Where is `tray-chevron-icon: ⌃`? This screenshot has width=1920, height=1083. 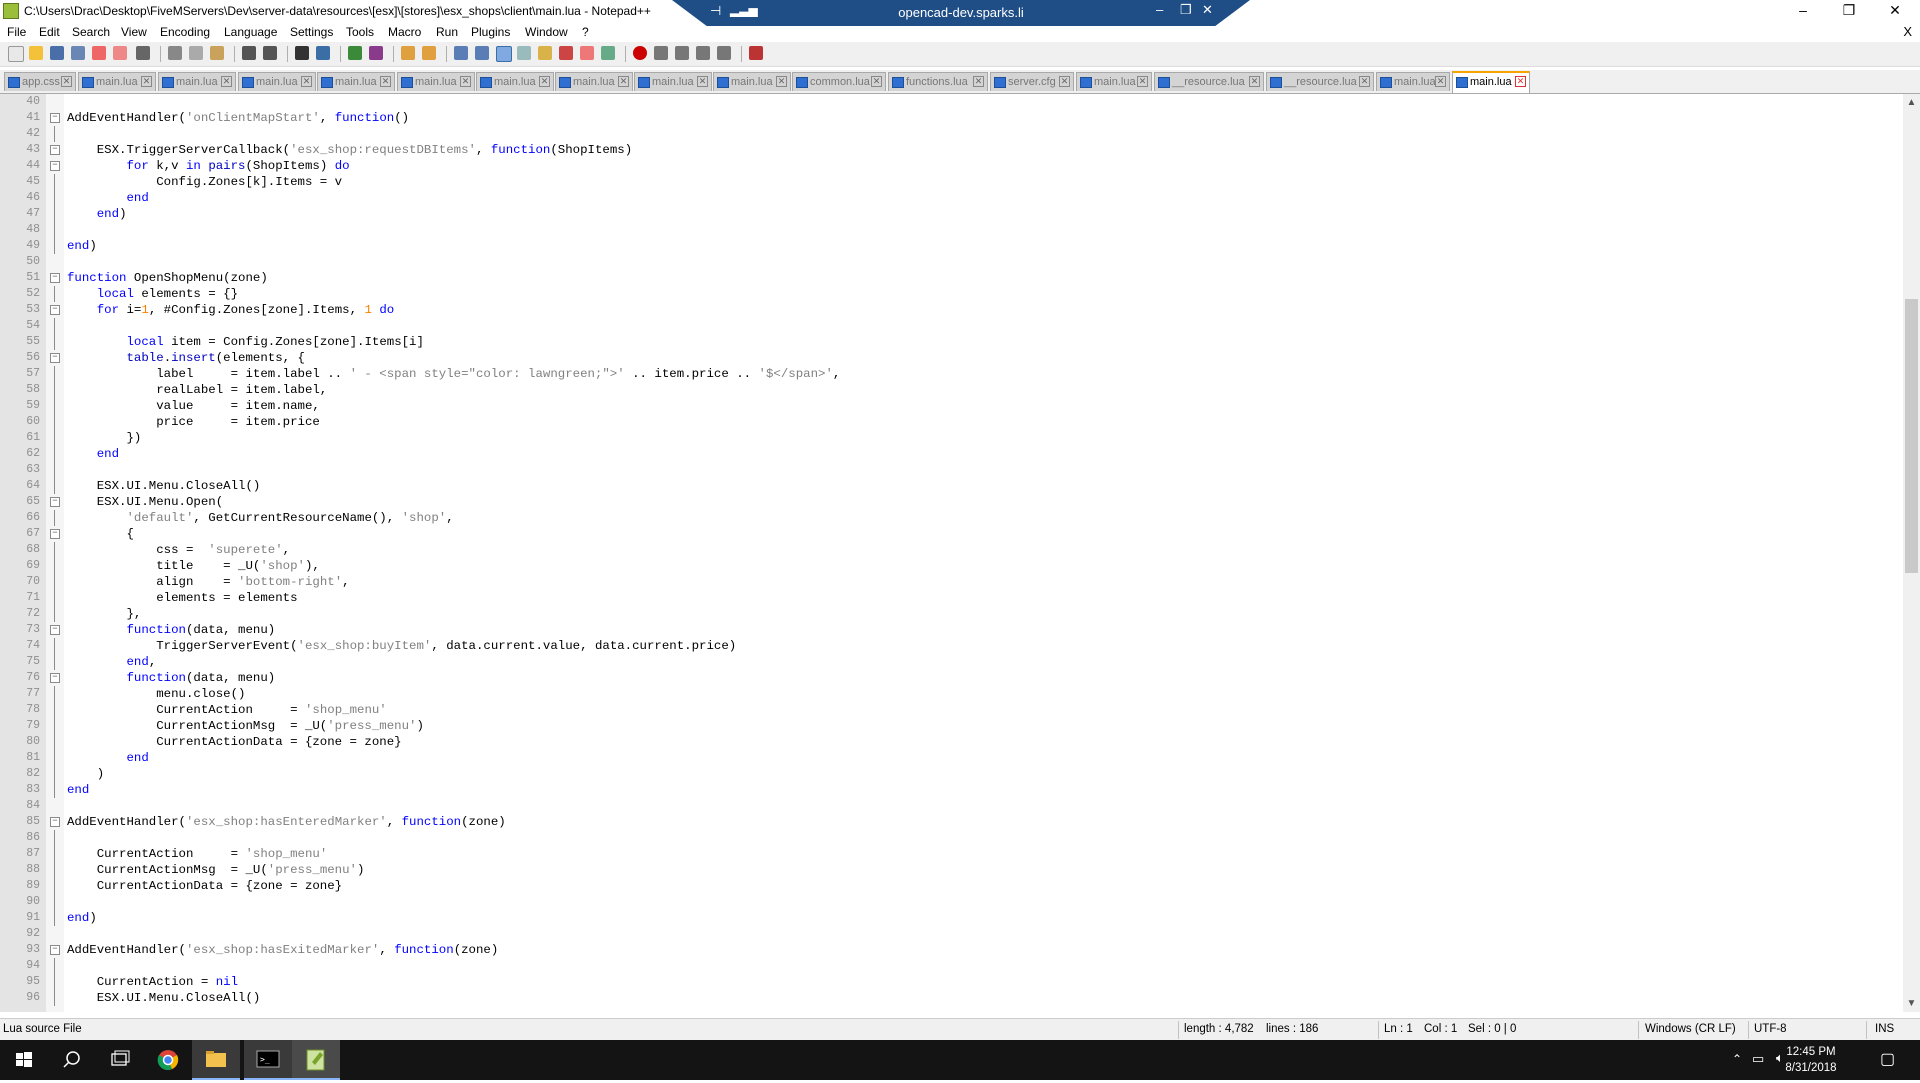
tray-chevron-icon: ⌃ is located at coordinates (1737, 1059).